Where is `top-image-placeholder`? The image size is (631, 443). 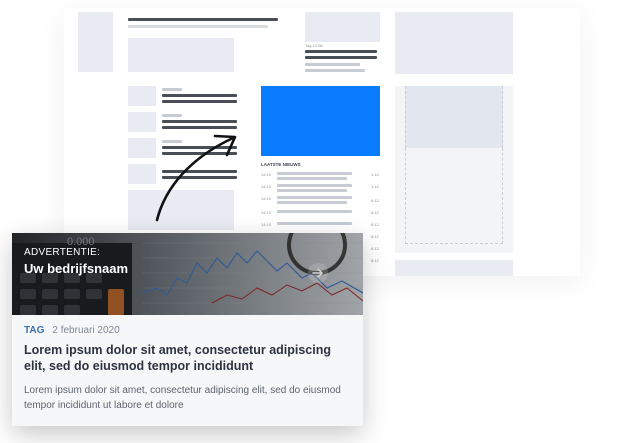
top-image-placeholder is located at coordinates (181, 55).